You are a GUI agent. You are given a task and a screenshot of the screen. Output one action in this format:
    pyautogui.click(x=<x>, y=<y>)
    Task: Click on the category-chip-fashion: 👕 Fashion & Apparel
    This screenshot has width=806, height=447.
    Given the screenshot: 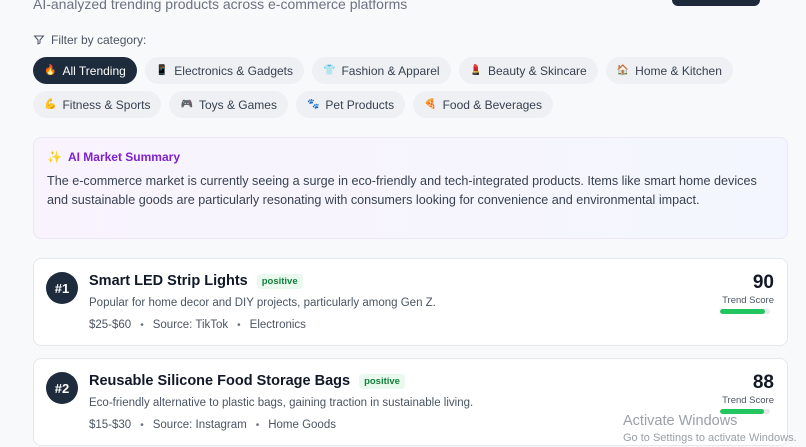 What is the action you would take?
    pyautogui.click(x=381, y=70)
    